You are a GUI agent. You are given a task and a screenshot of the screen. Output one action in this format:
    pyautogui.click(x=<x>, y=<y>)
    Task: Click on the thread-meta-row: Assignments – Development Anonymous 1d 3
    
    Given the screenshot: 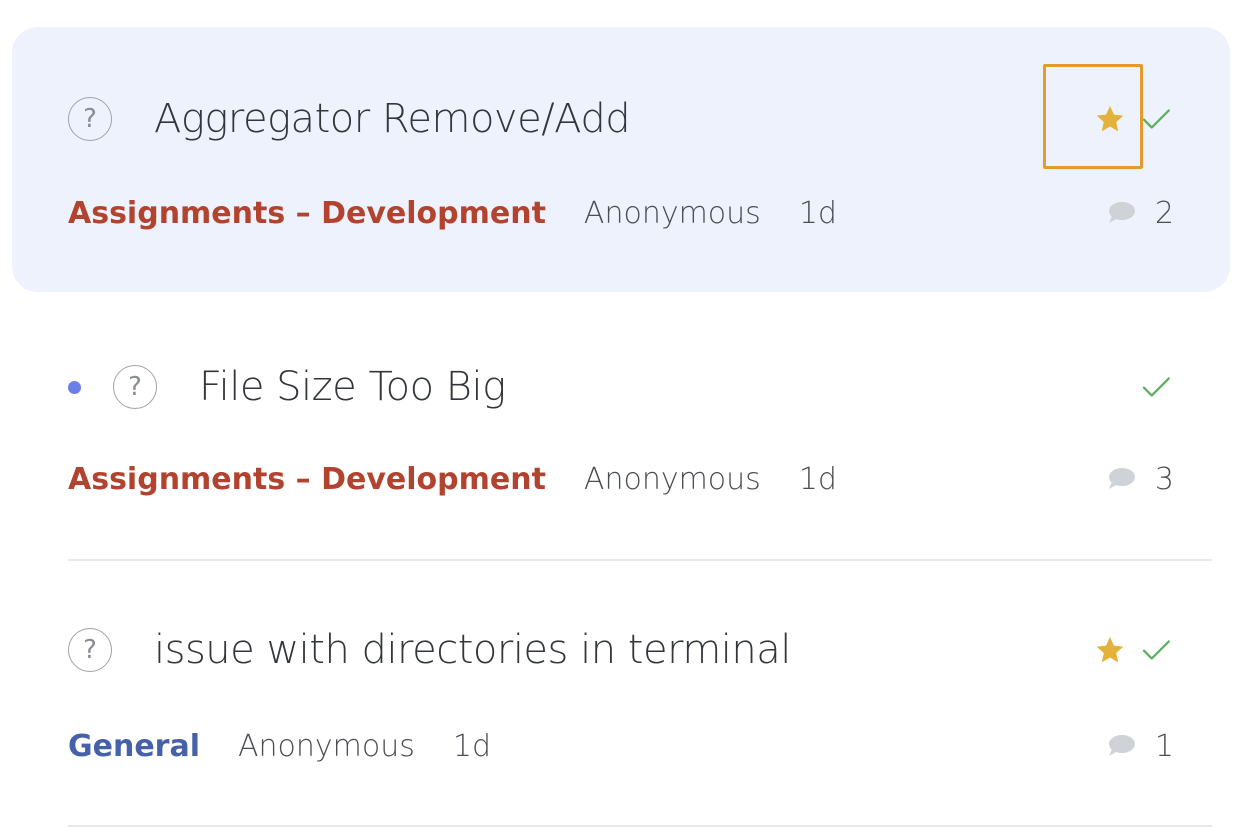 What is the action you would take?
    pyautogui.click(x=621, y=479)
    